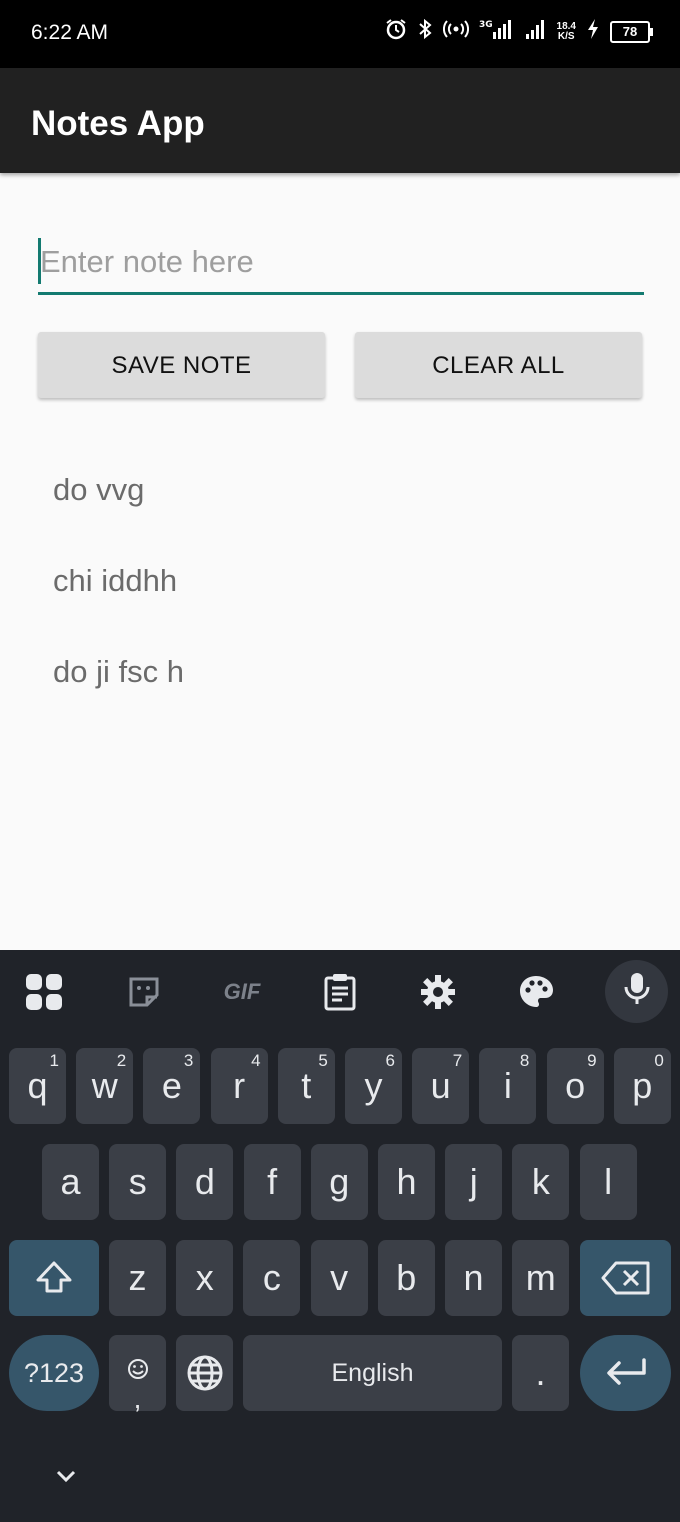 The height and width of the screenshot is (1522, 680). I want to click on key-r: r4, so click(239, 1086).